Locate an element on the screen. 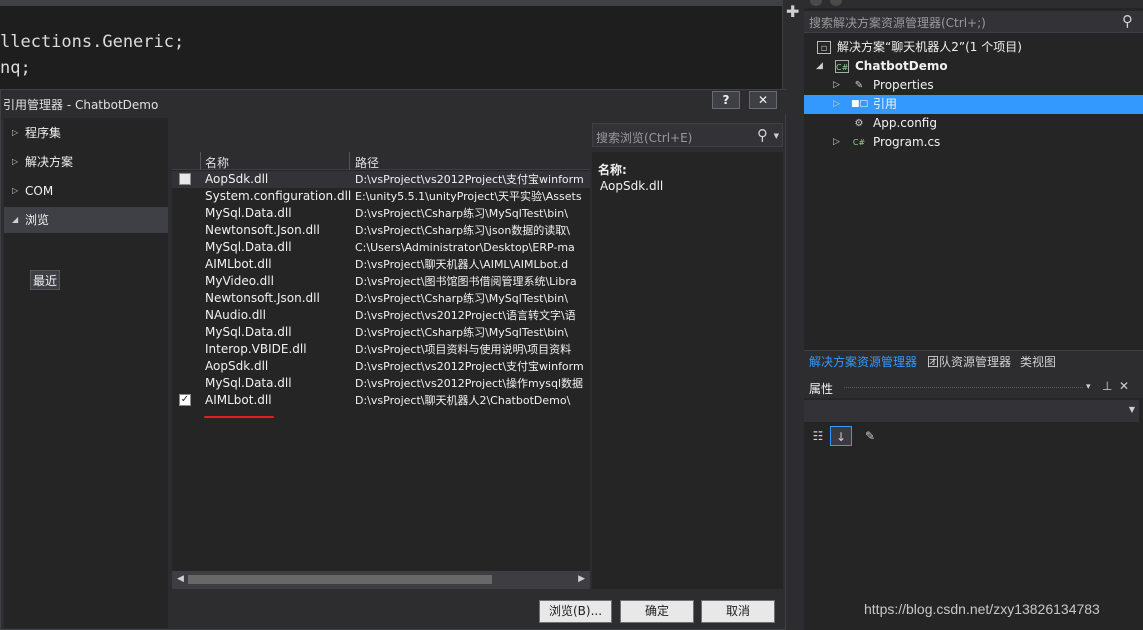 The image size is (1143, 630). nav-item-recent: 最近 is located at coordinates (45, 280).